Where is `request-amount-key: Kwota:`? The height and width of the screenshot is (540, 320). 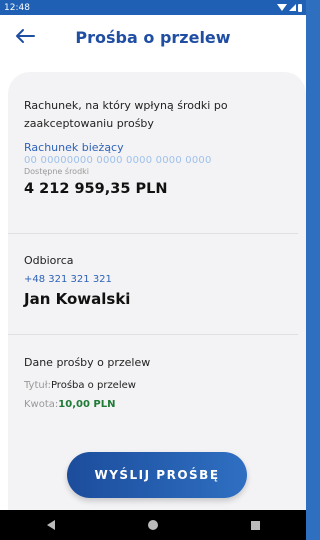 request-amount-key: Kwota: is located at coordinates (41, 404).